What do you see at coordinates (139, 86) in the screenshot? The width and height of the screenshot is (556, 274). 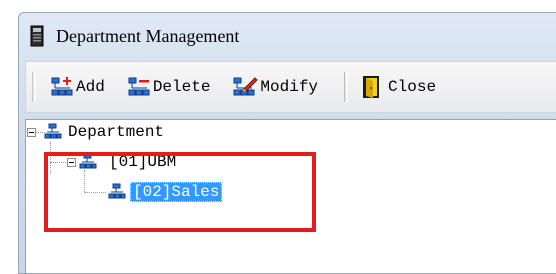 I see `delete-department-icon` at bounding box center [139, 86].